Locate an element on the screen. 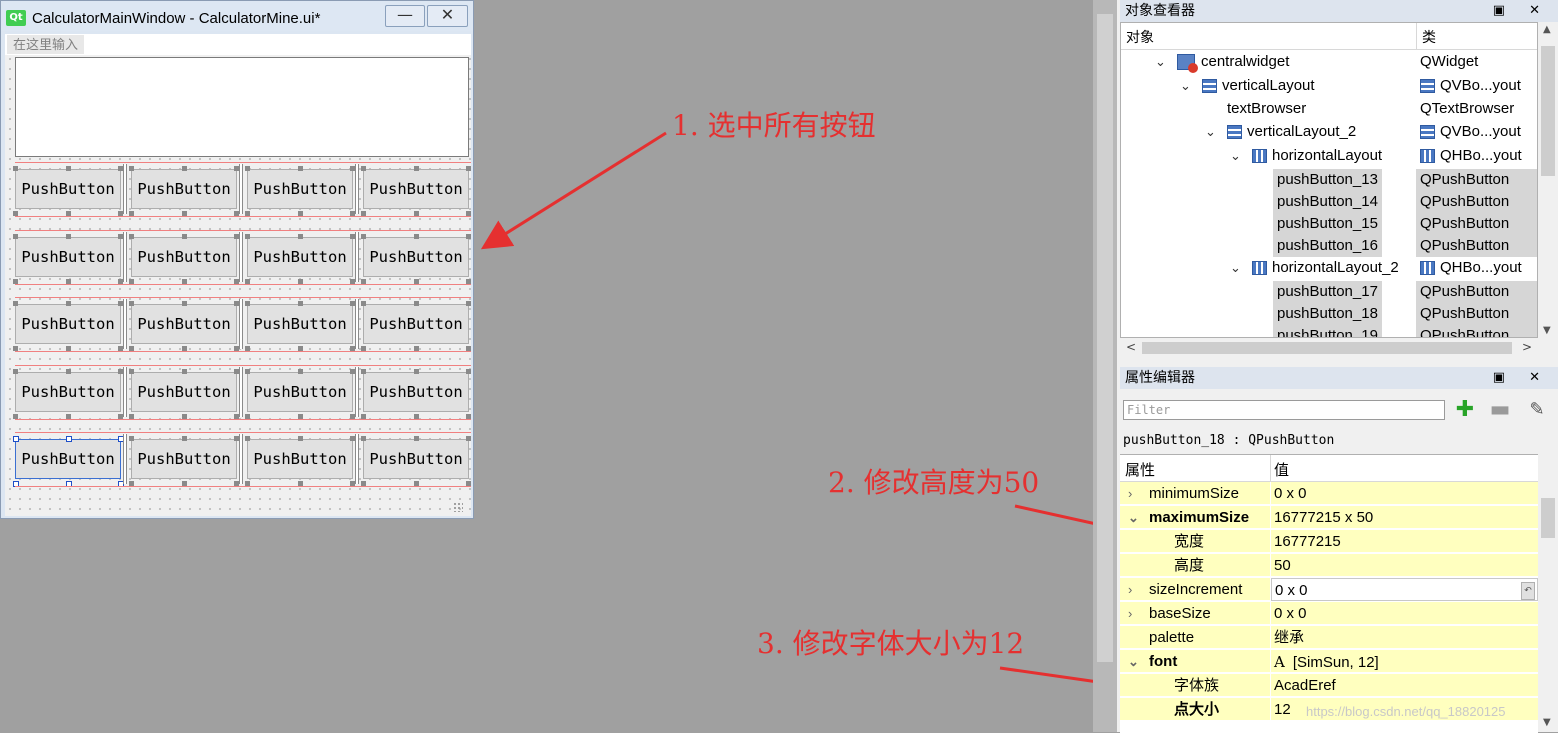 Image resolution: width=1558 pixels, height=733 pixels. property-value: 50 is located at coordinates (1404, 565).